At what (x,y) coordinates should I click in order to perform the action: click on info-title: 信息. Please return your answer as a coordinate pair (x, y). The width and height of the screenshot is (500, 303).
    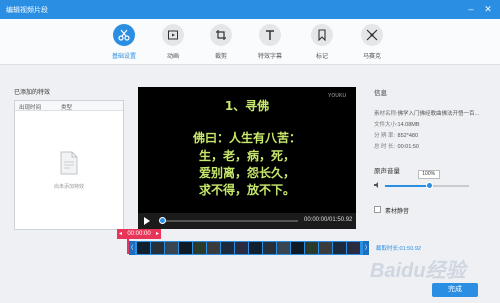
    Looking at the image, I should click on (380, 93).